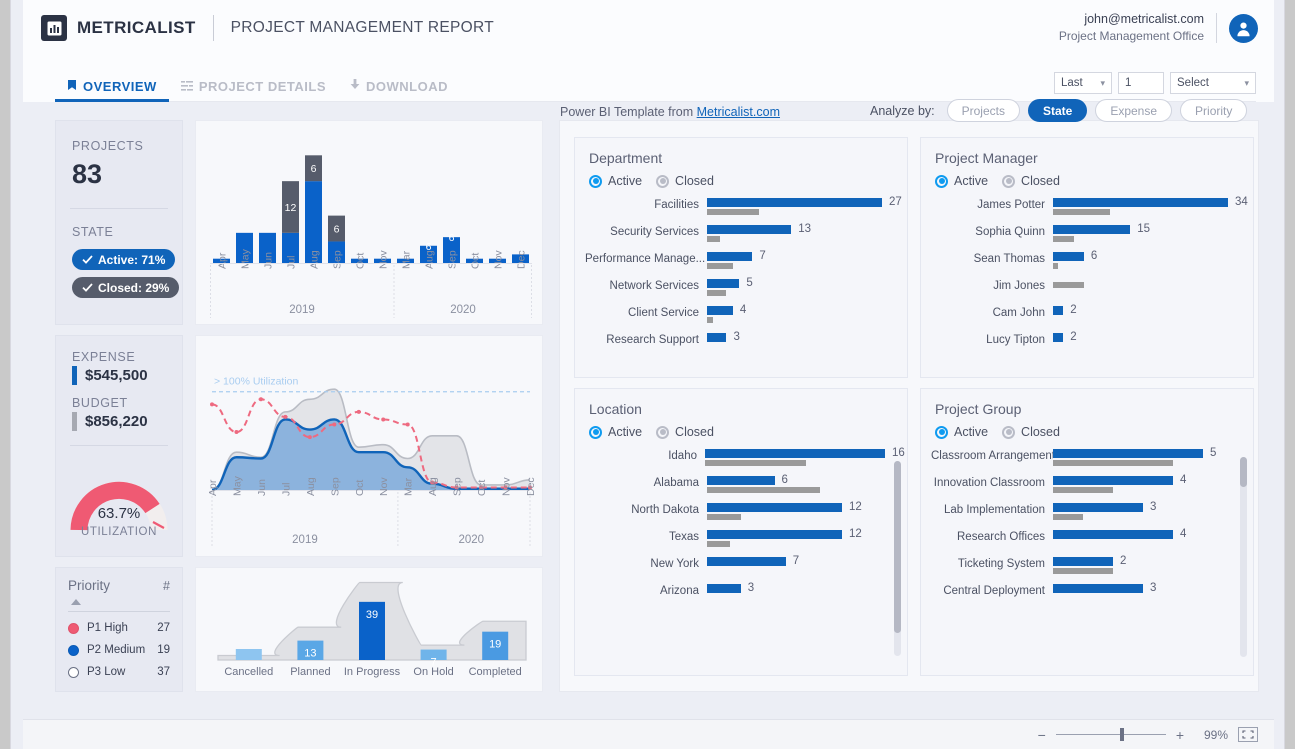 This screenshot has height=749, width=1295. What do you see at coordinates (253, 79) in the screenshot?
I see `tab-project-details: PROJECT DETAILS` at bounding box center [253, 79].